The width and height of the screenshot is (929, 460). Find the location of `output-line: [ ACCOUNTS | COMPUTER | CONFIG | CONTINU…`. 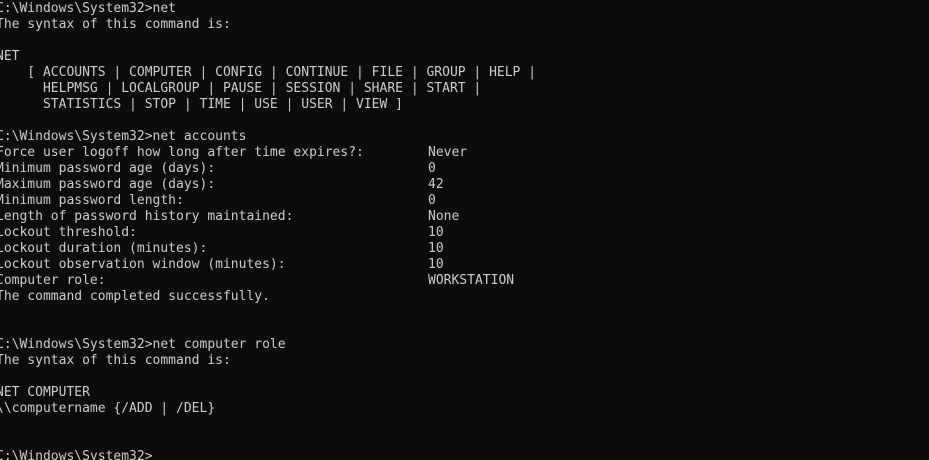

output-line: [ ACCOUNTS | COMPUTER | CONFIG | CONTINU… is located at coordinates (268, 72).